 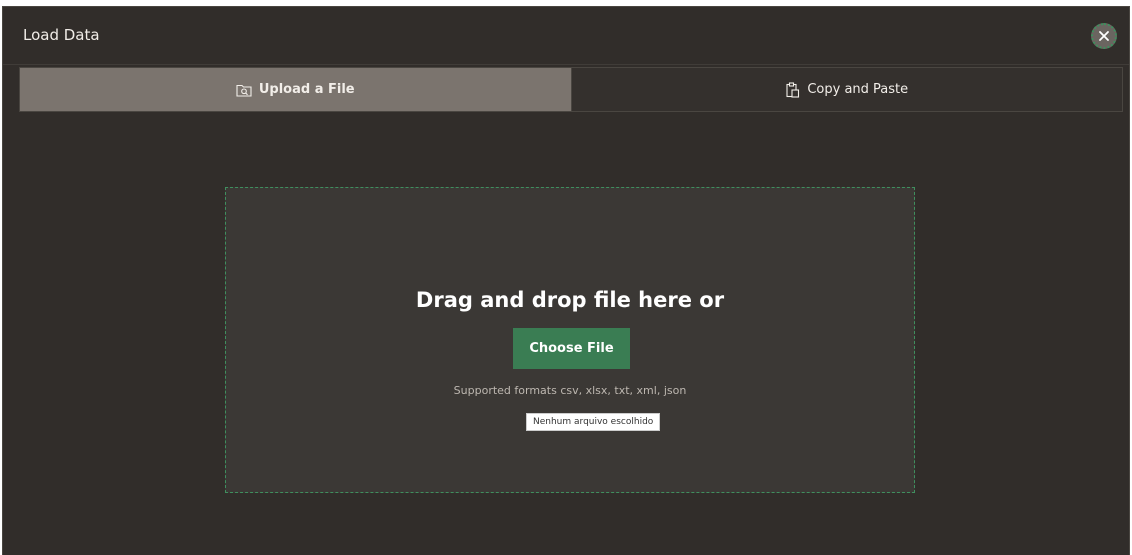 What do you see at coordinates (858, 89) in the screenshot?
I see `tab-copy-paste-label: Copy and Paste` at bounding box center [858, 89].